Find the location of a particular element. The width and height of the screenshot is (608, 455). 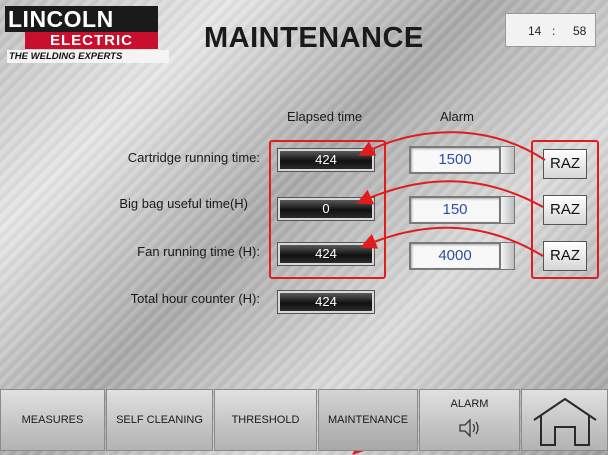

maintenance-tab-label: MAINTENANCE is located at coordinates (368, 420).